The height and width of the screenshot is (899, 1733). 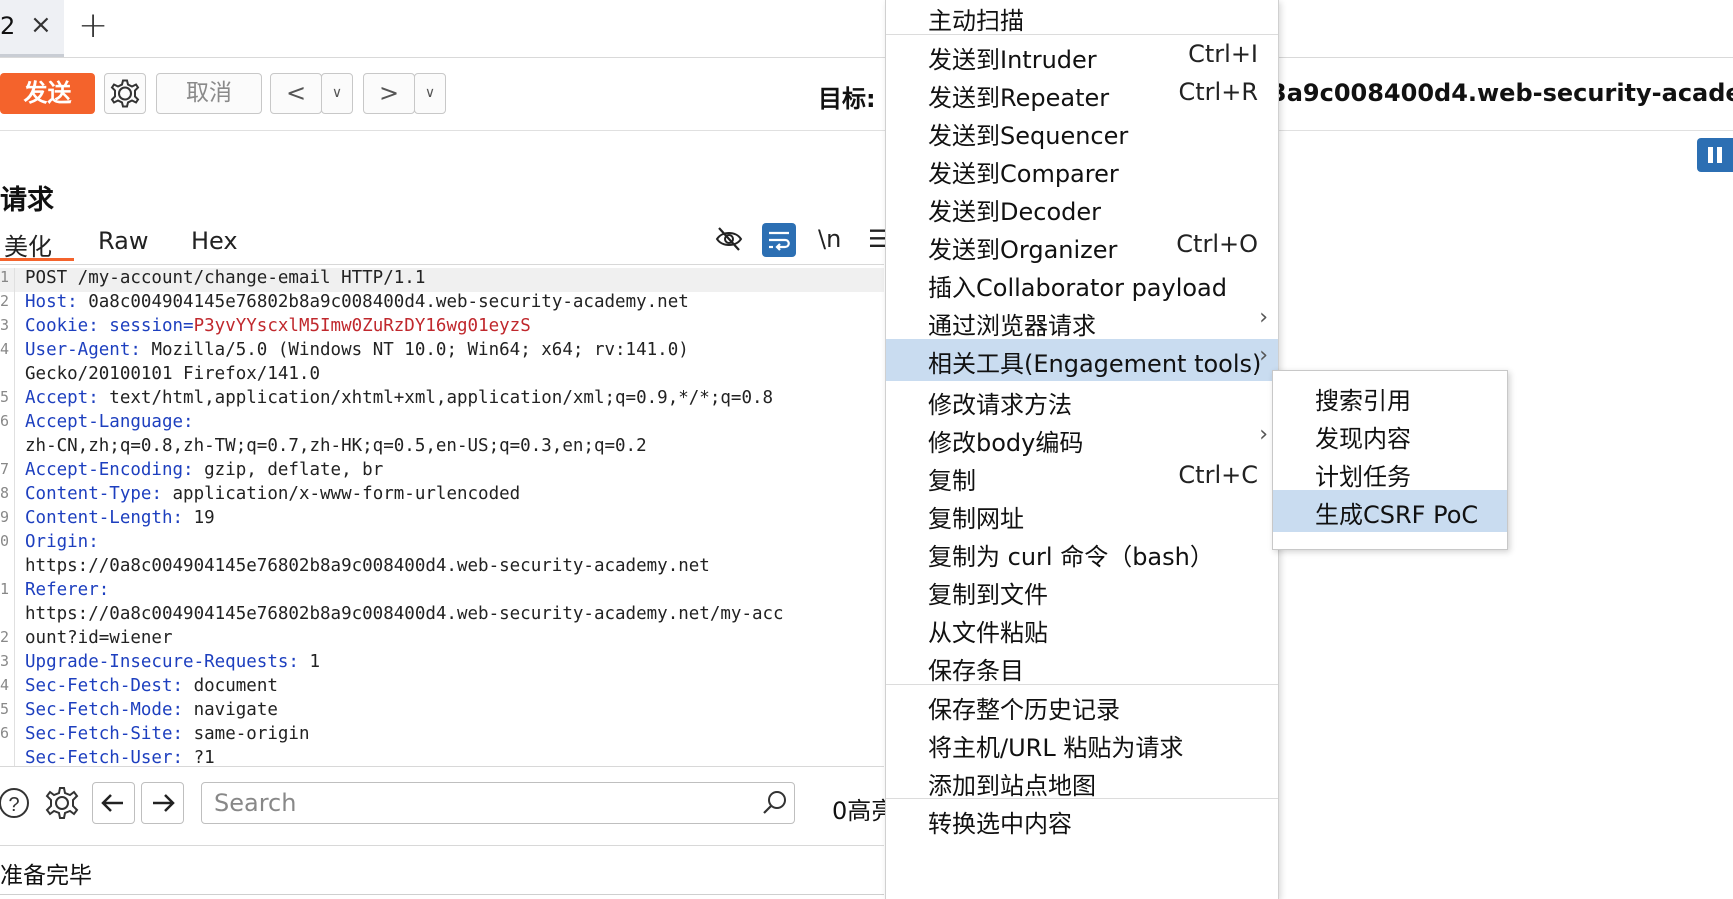 I want to click on back-history-dropdown: ∨, so click(x=337, y=93).